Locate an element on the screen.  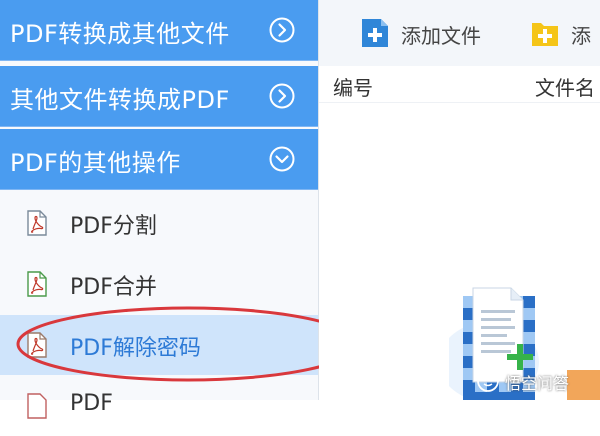
category-pdf-other-operations: PDF的其他操作 is located at coordinates (159, 159).